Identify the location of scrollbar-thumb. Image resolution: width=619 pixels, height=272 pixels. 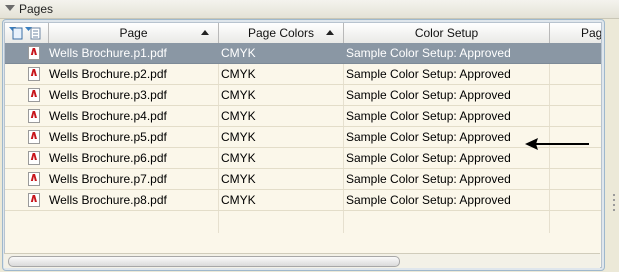
(204, 261).